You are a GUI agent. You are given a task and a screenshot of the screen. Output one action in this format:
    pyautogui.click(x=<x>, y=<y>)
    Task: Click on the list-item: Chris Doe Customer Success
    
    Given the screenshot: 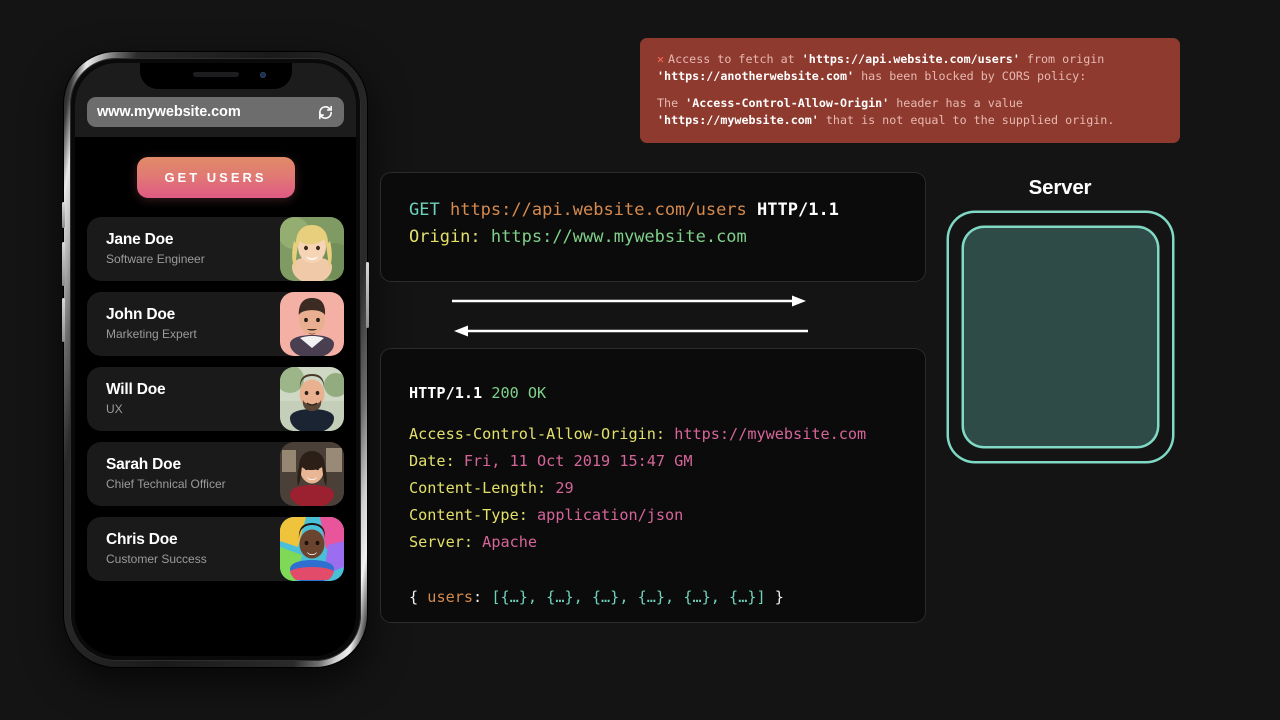 What is the action you would take?
    pyautogui.click(x=215, y=549)
    